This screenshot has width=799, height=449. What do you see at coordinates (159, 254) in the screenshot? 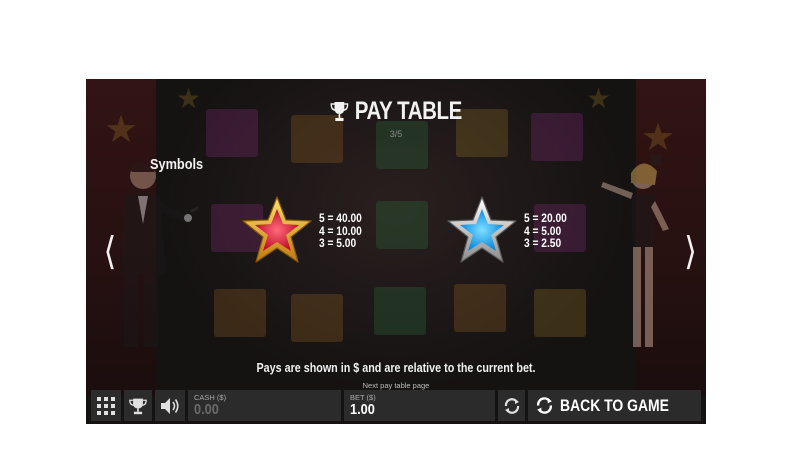
I see `magician-figure` at bounding box center [159, 254].